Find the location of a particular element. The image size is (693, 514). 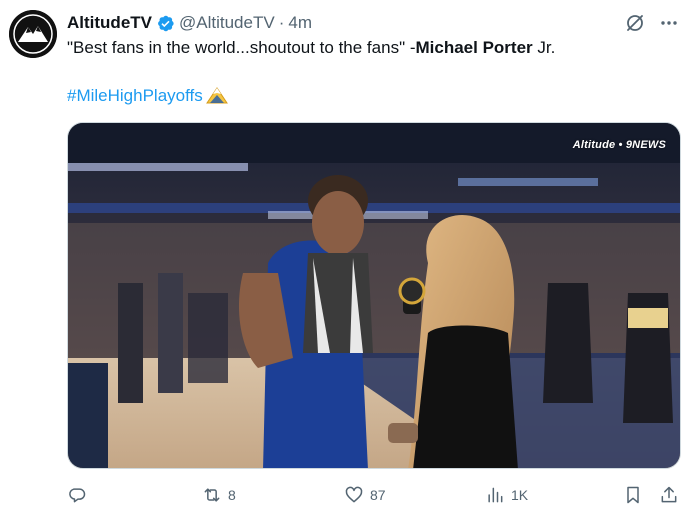

reply-button is located at coordinates (80, 495).